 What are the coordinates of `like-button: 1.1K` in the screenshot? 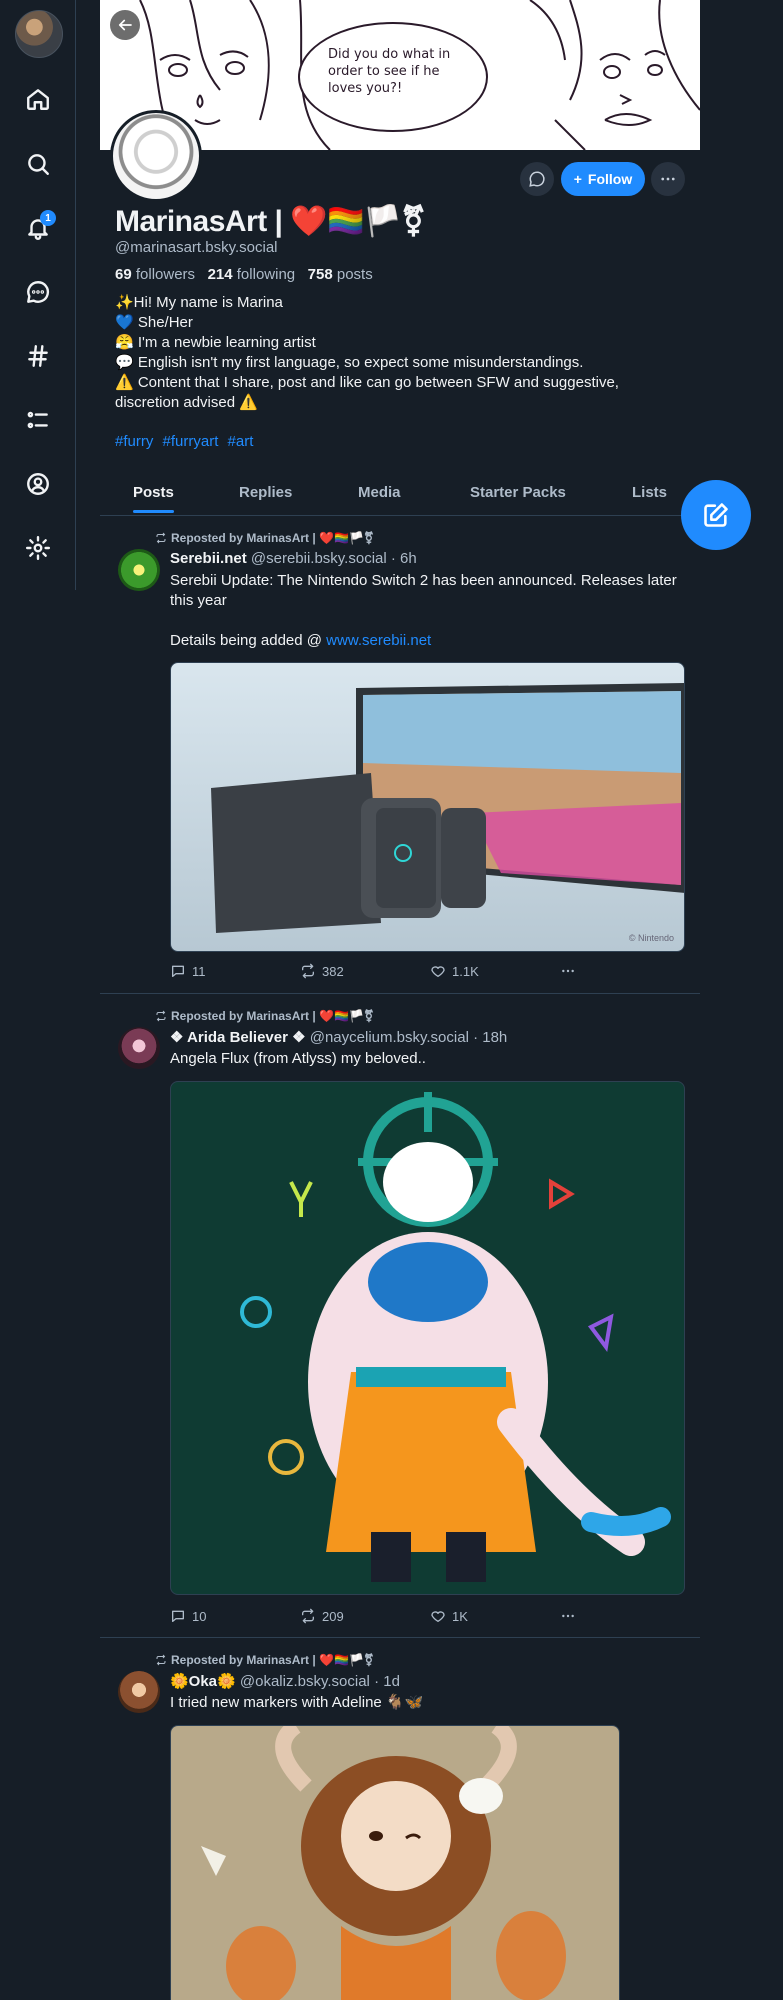 It's located at (454, 971).